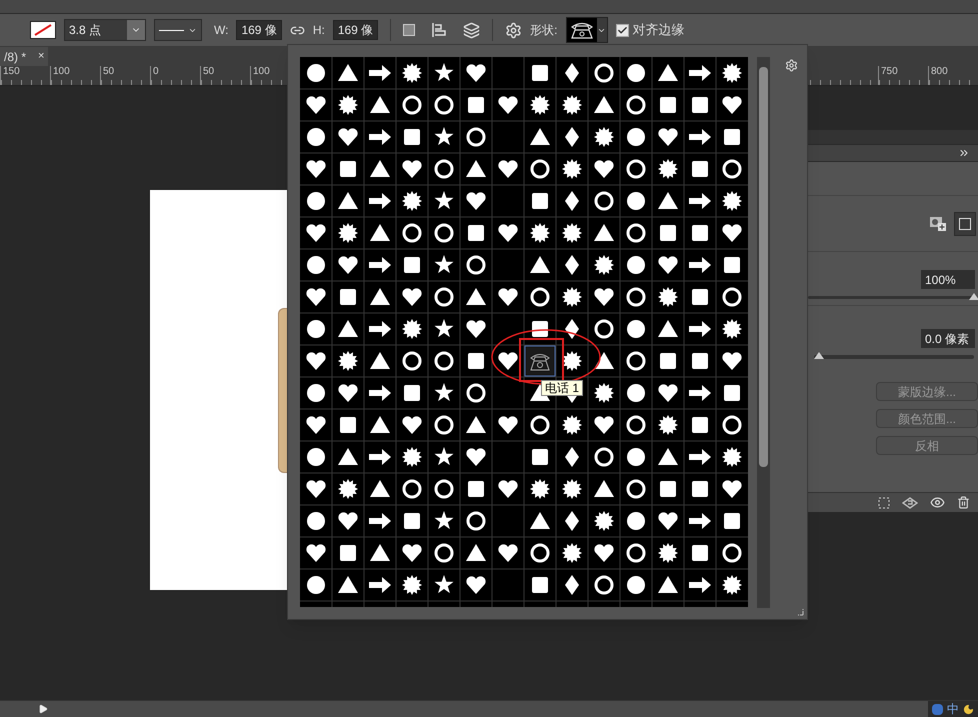 This screenshot has height=717, width=978. What do you see at coordinates (105, 30) in the screenshot?
I see `stroke-width-dropdown: 3.8 点` at bounding box center [105, 30].